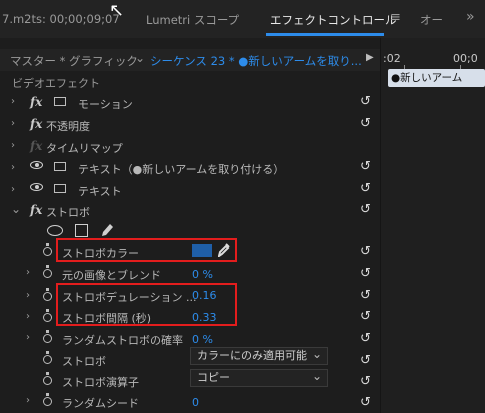 The image size is (485, 413). Describe the element at coordinates (195, 402) in the screenshot. I see `random-seed-value: 0` at that location.